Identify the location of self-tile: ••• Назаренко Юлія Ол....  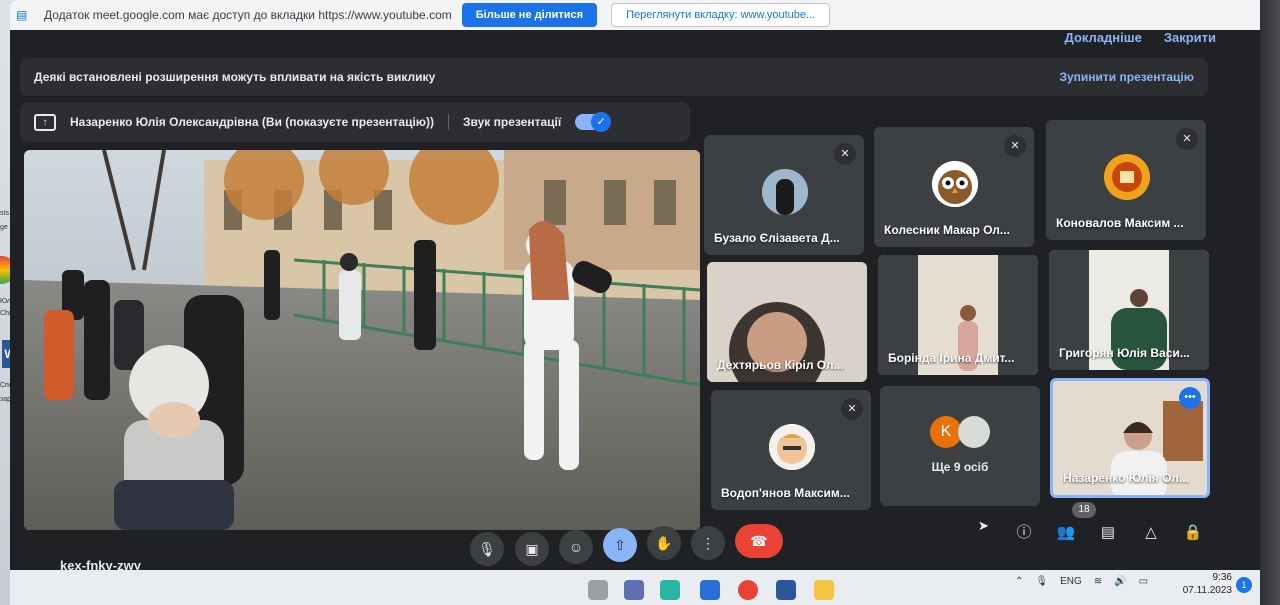
(1130, 438).